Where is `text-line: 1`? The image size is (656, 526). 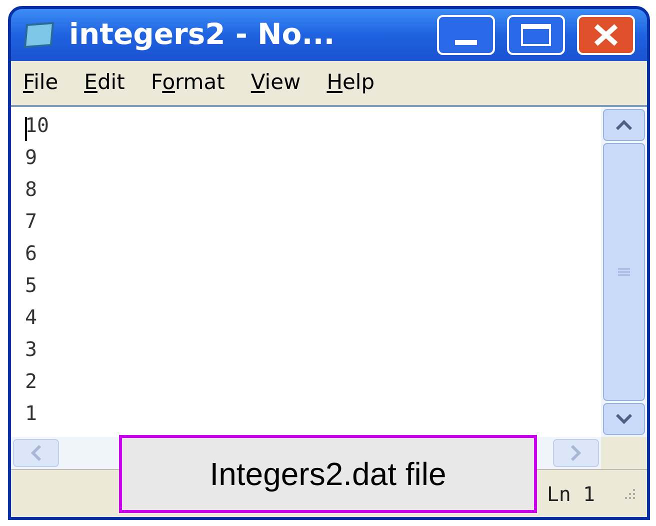
text-line: 1 is located at coordinates (31, 413).